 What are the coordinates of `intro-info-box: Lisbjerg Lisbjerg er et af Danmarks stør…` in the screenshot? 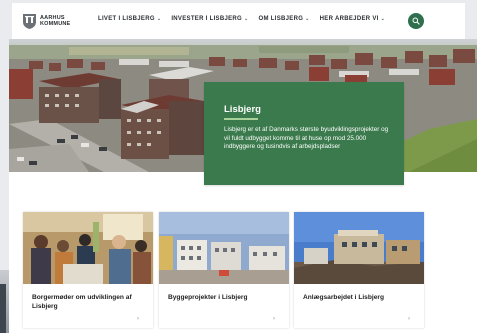 It's located at (304, 133).